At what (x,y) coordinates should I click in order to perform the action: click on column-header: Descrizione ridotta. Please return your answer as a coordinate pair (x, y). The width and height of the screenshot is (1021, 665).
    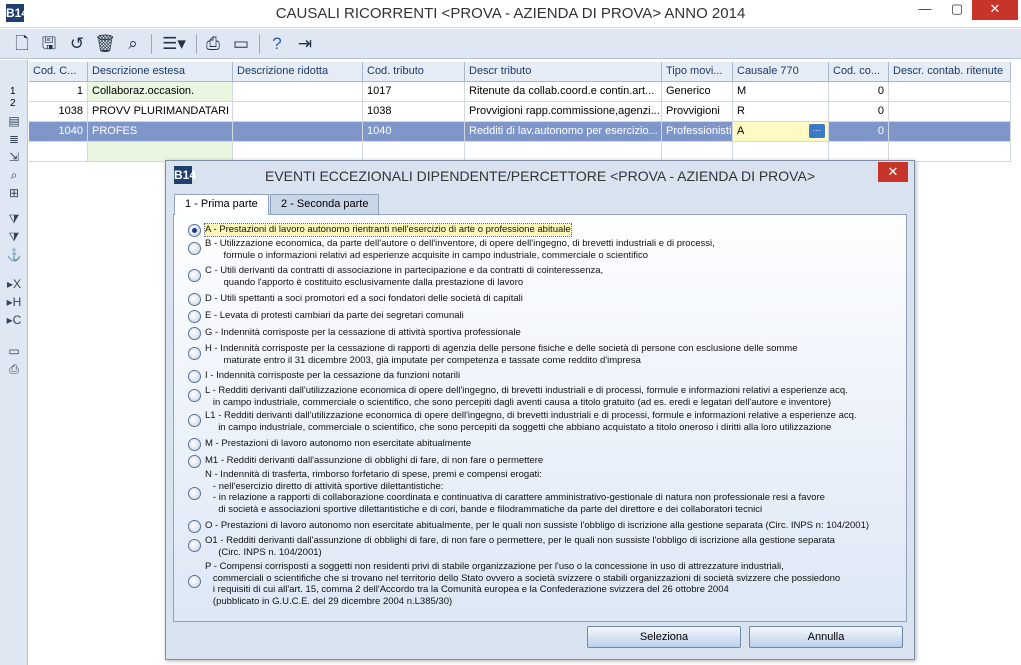
    Looking at the image, I should click on (298, 72).